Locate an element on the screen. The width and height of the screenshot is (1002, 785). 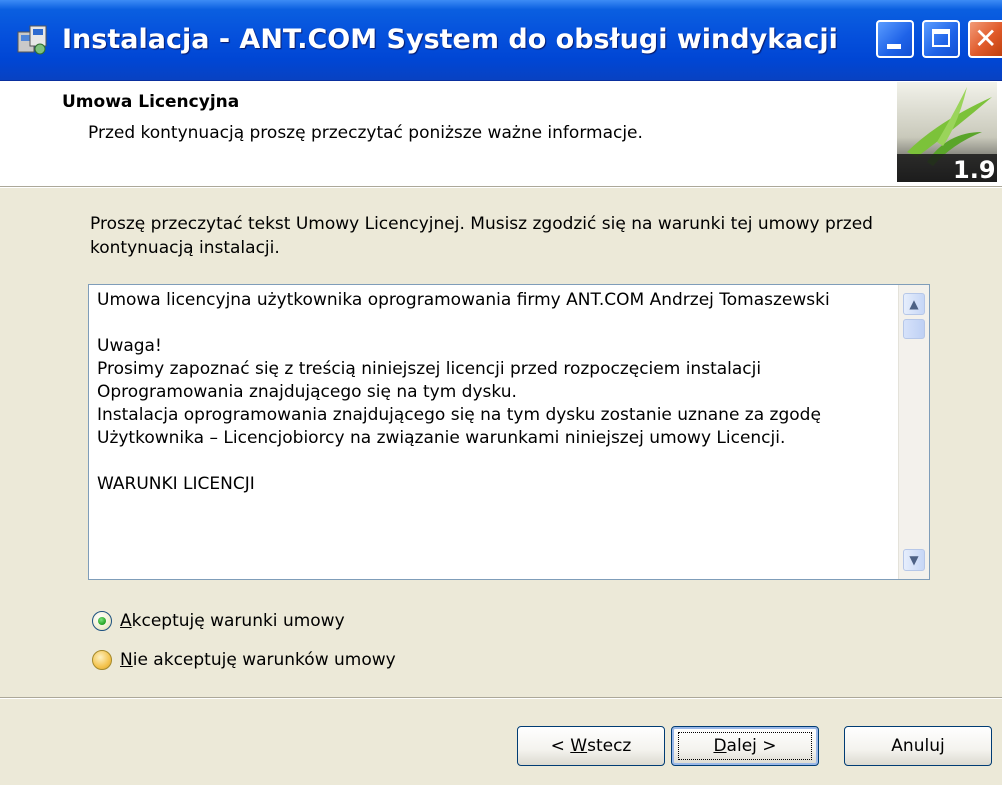
maximize-icon is located at coordinates (941, 38).